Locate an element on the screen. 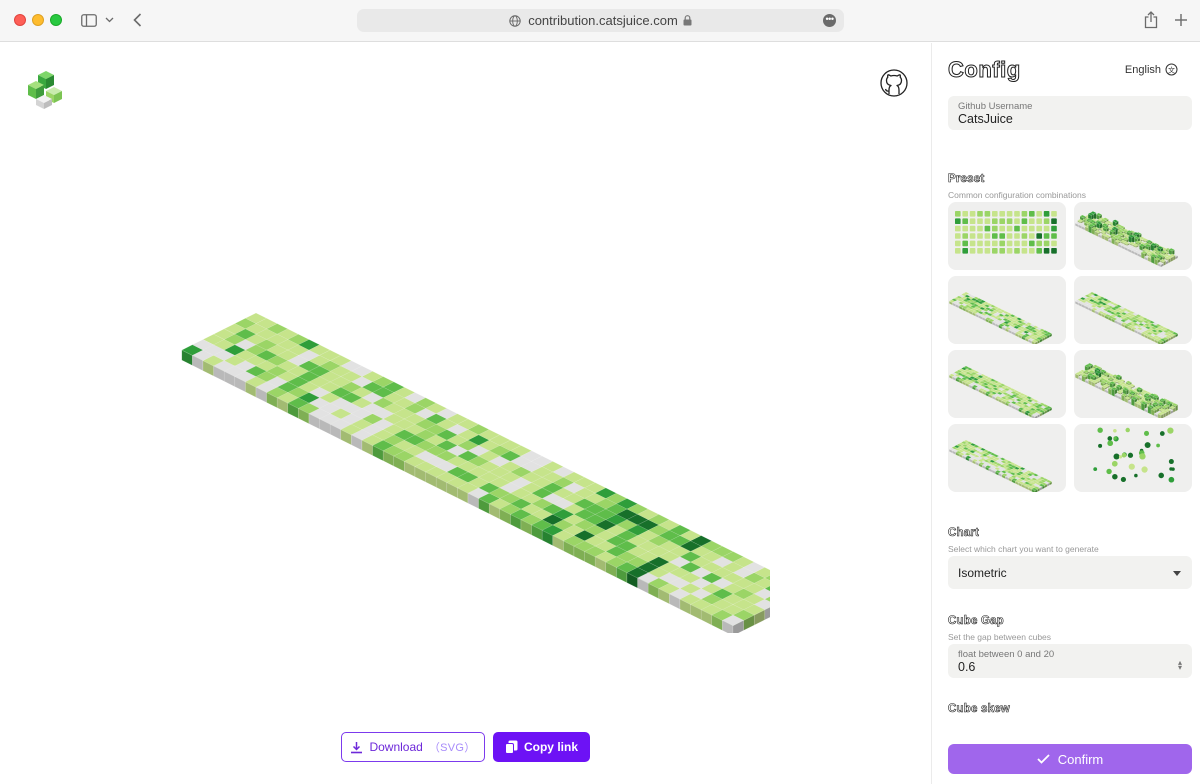 This screenshot has height=784, width=1200. more-icon: ••• is located at coordinates (829, 20).